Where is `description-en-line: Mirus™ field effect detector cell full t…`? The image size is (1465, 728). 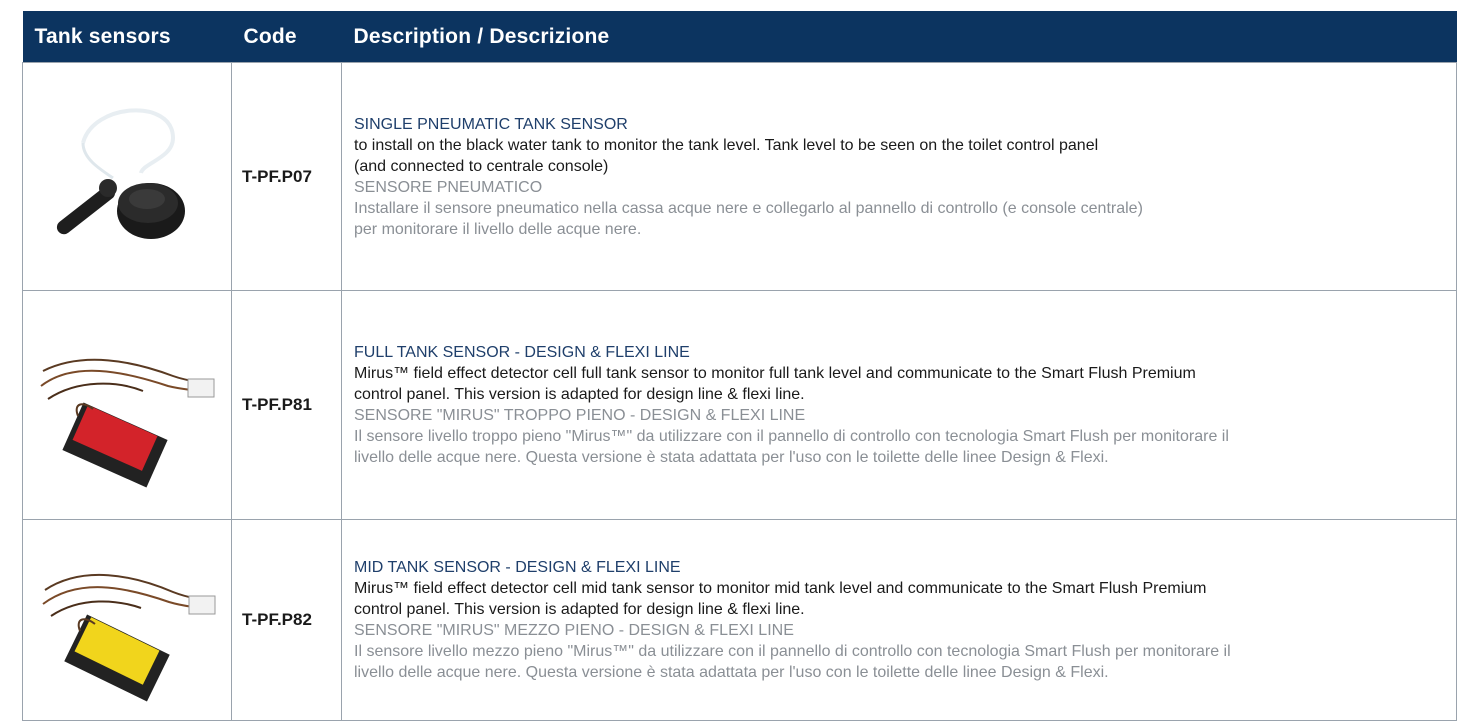 description-en-line: Mirus™ field effect detector cell full t… is located at coordinates (775, 373).